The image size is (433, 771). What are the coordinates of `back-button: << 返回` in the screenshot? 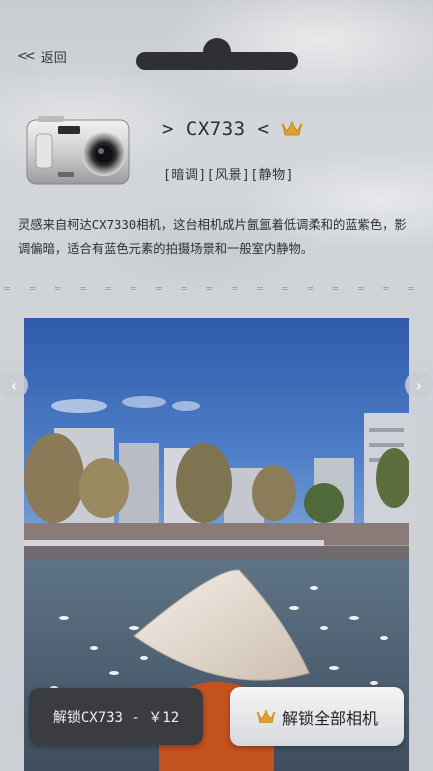 It's located at (42, 56).